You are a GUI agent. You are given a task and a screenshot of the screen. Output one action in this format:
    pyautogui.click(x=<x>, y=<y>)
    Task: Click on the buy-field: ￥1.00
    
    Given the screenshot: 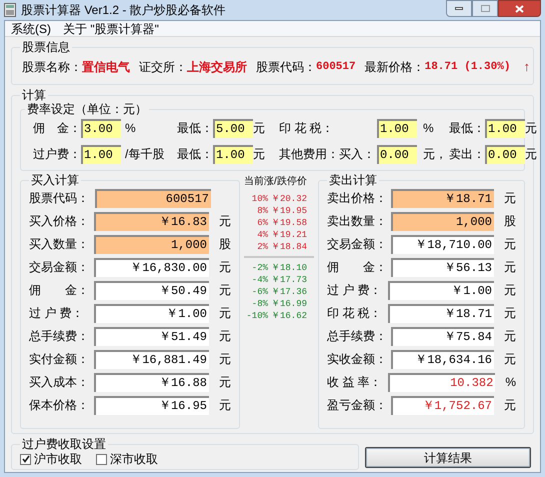 What is the action you would take?
    pyautogui.click(x=151, y=313)
    